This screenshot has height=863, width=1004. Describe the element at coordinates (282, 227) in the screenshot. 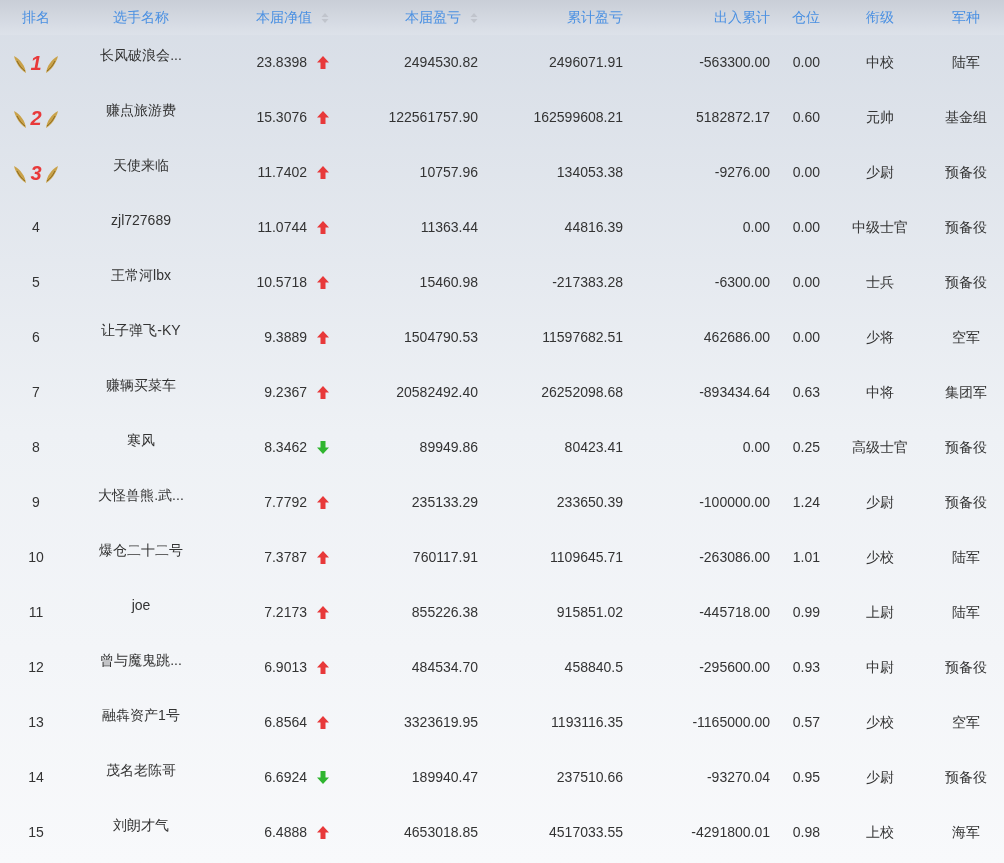

I see `table-cell-text: 11.0744` at that location.